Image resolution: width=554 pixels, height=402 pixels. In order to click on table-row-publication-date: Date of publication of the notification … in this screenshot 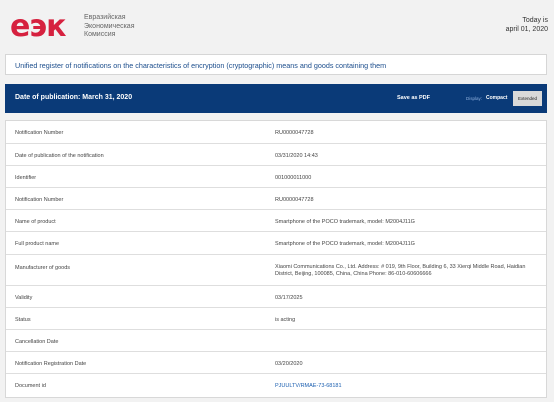, I will do `click(276, 155)`.